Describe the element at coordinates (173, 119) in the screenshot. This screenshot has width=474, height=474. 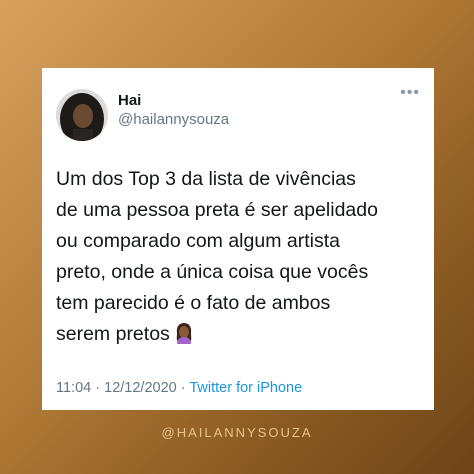
I see `user-handle: @hailannysouza` at that location.